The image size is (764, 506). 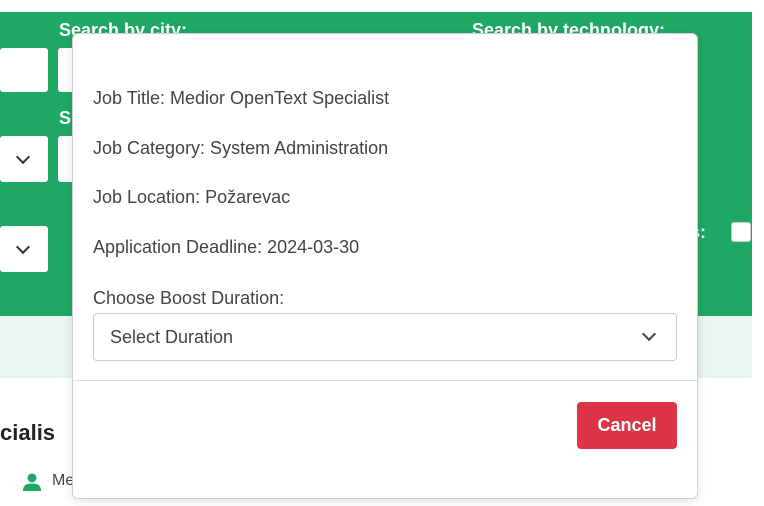 What do you see at coordinates (241, 98) in the screenshot?
I see `job-title-text: Job Title: Medior OpenText Specialist` at bounding box center [241, 98].